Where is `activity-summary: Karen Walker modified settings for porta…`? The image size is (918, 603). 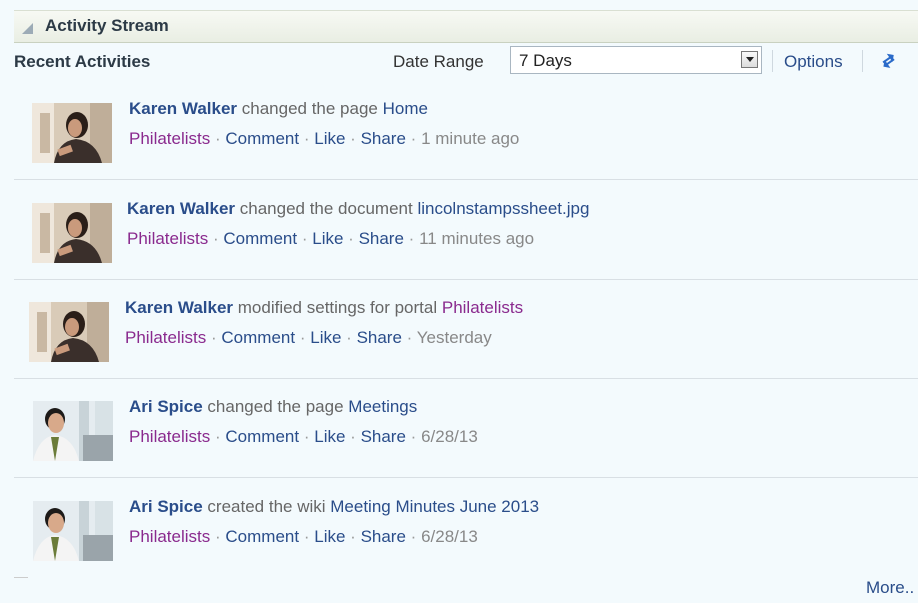 activity-summary: Karen Walker modified settings for porta… is located at coordinates (324, 308).